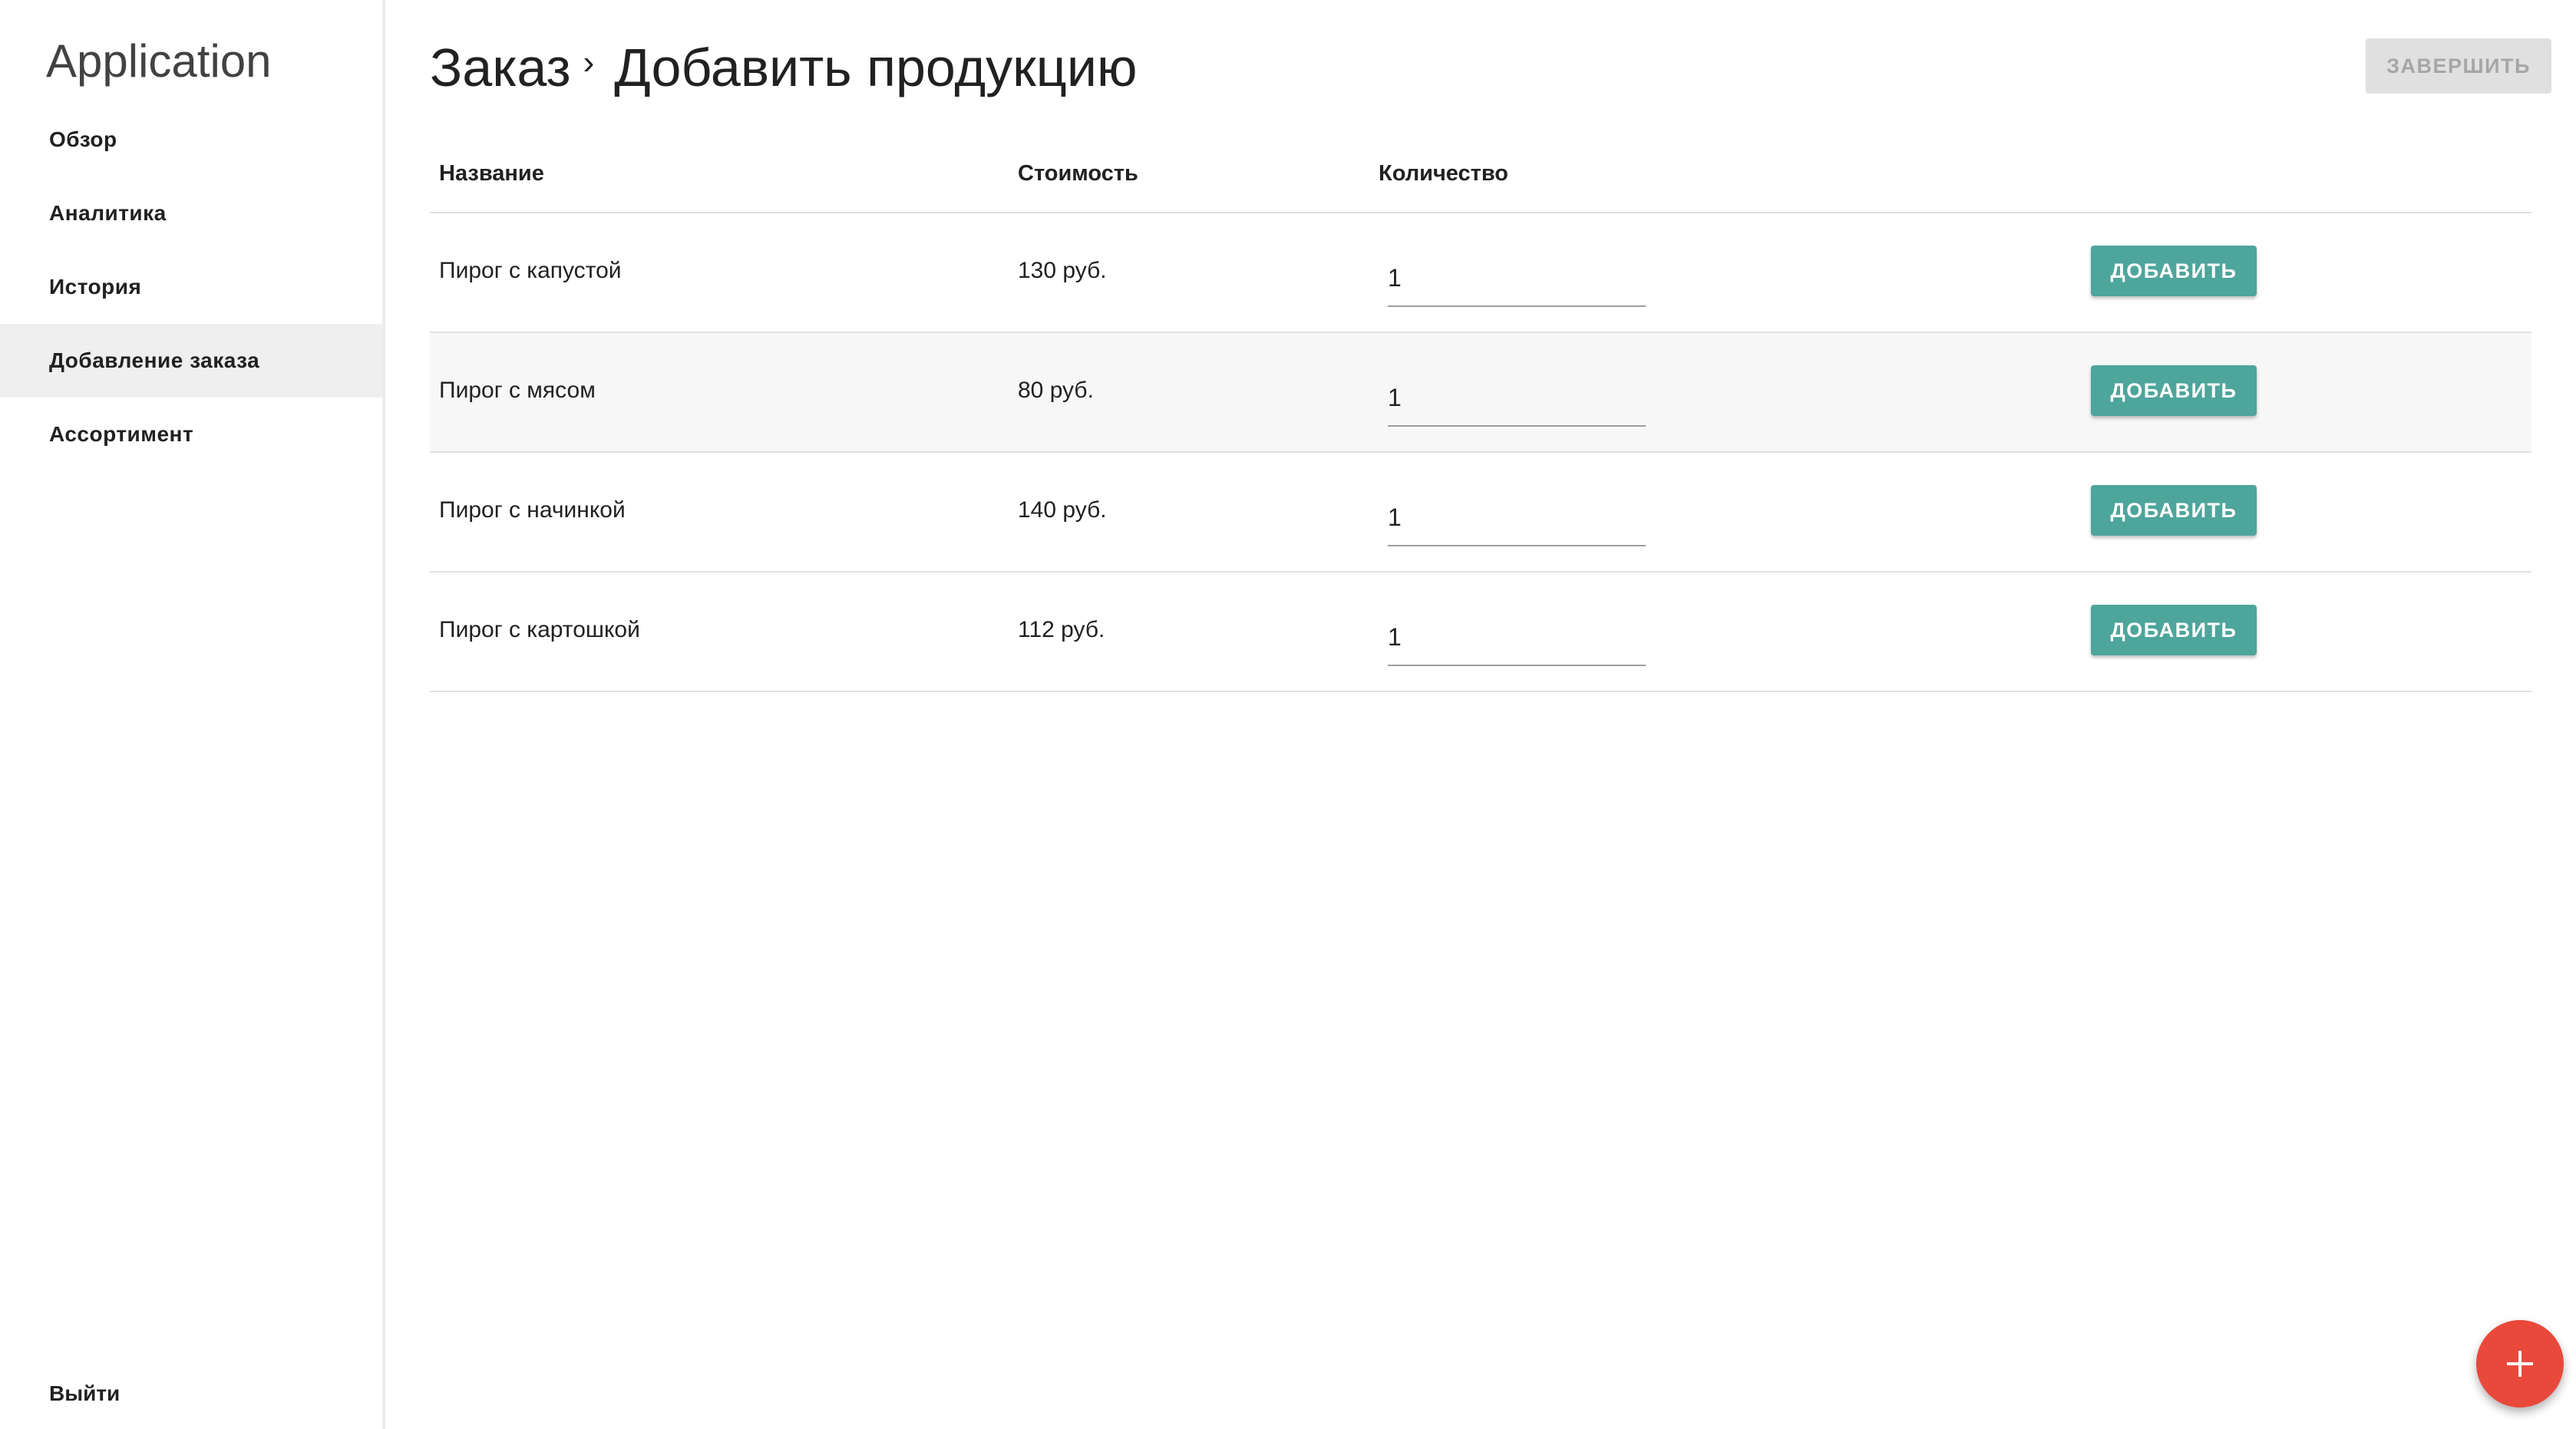  Describe the element at coordinates (876, 67) in the screenshot. I see `page-title: Добавить продукцию` at that location.